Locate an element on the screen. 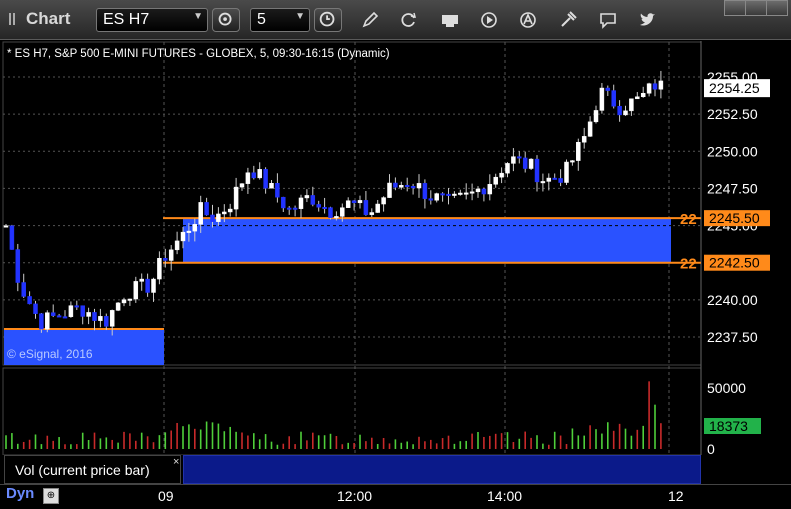 This screenshot has height=509, width=791. interval-clock-button is located at coordinates (328, 20).